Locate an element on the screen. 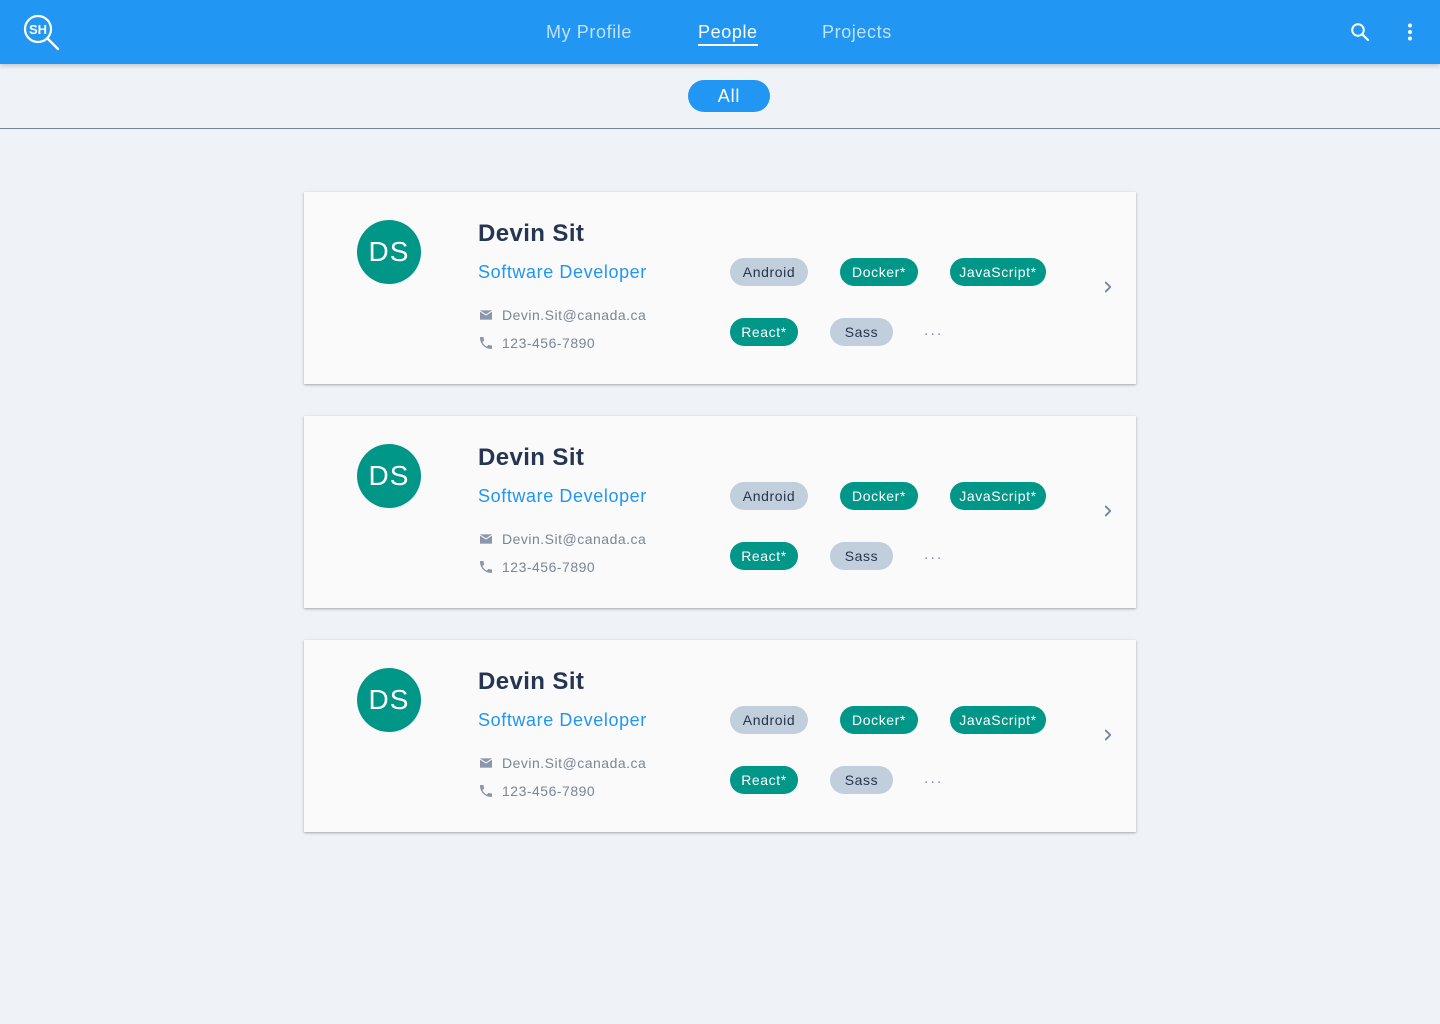 The width and height of the screenshot is (1440, 1024). tab-my-profile-label: My Profile is located at coordinates (589, 31).